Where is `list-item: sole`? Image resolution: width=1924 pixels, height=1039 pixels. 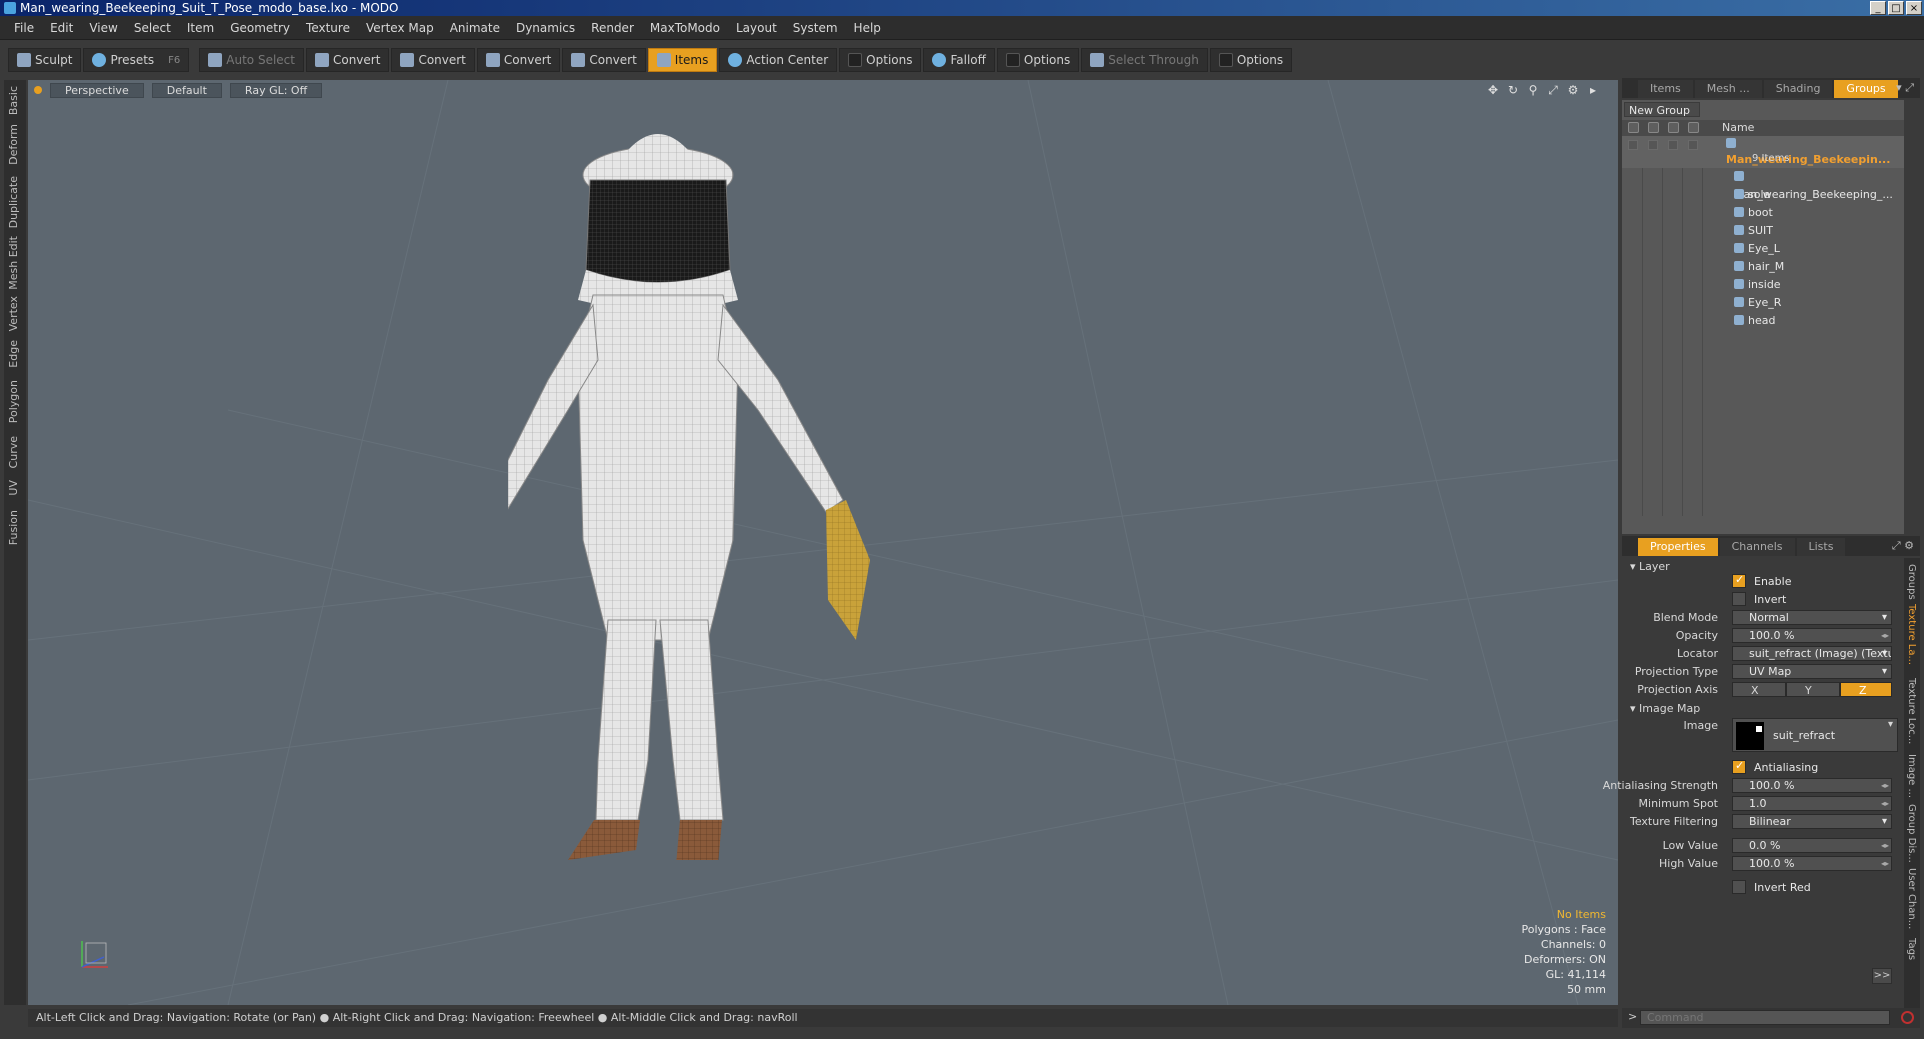
list-item: sole is located at coordinates (1763, 195).